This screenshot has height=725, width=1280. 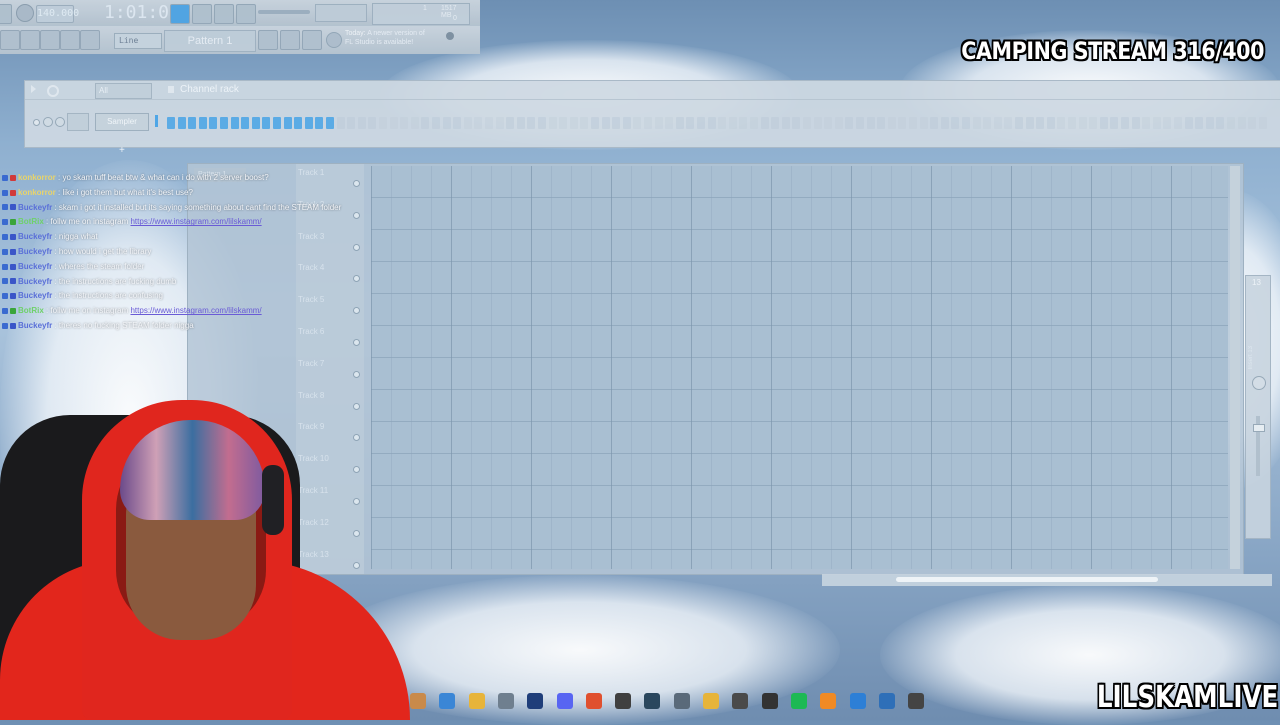 What do you see at coordinates (180, 14) in the screenshot?
I see `pattern-mode-button` at bounding box center [180, 14].